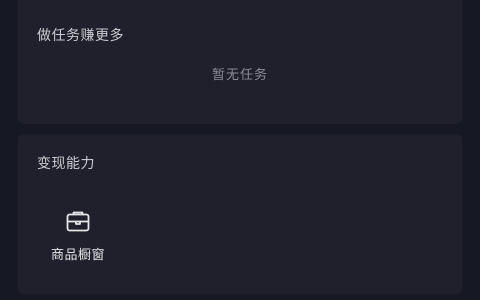 Image resolution: width=480 pixels, height=300 pixels. What do you see at coordinates (77, 255) in the screenshot?
I see `ability-item-label: 商品橱窗` at bounding box center [77, 255].